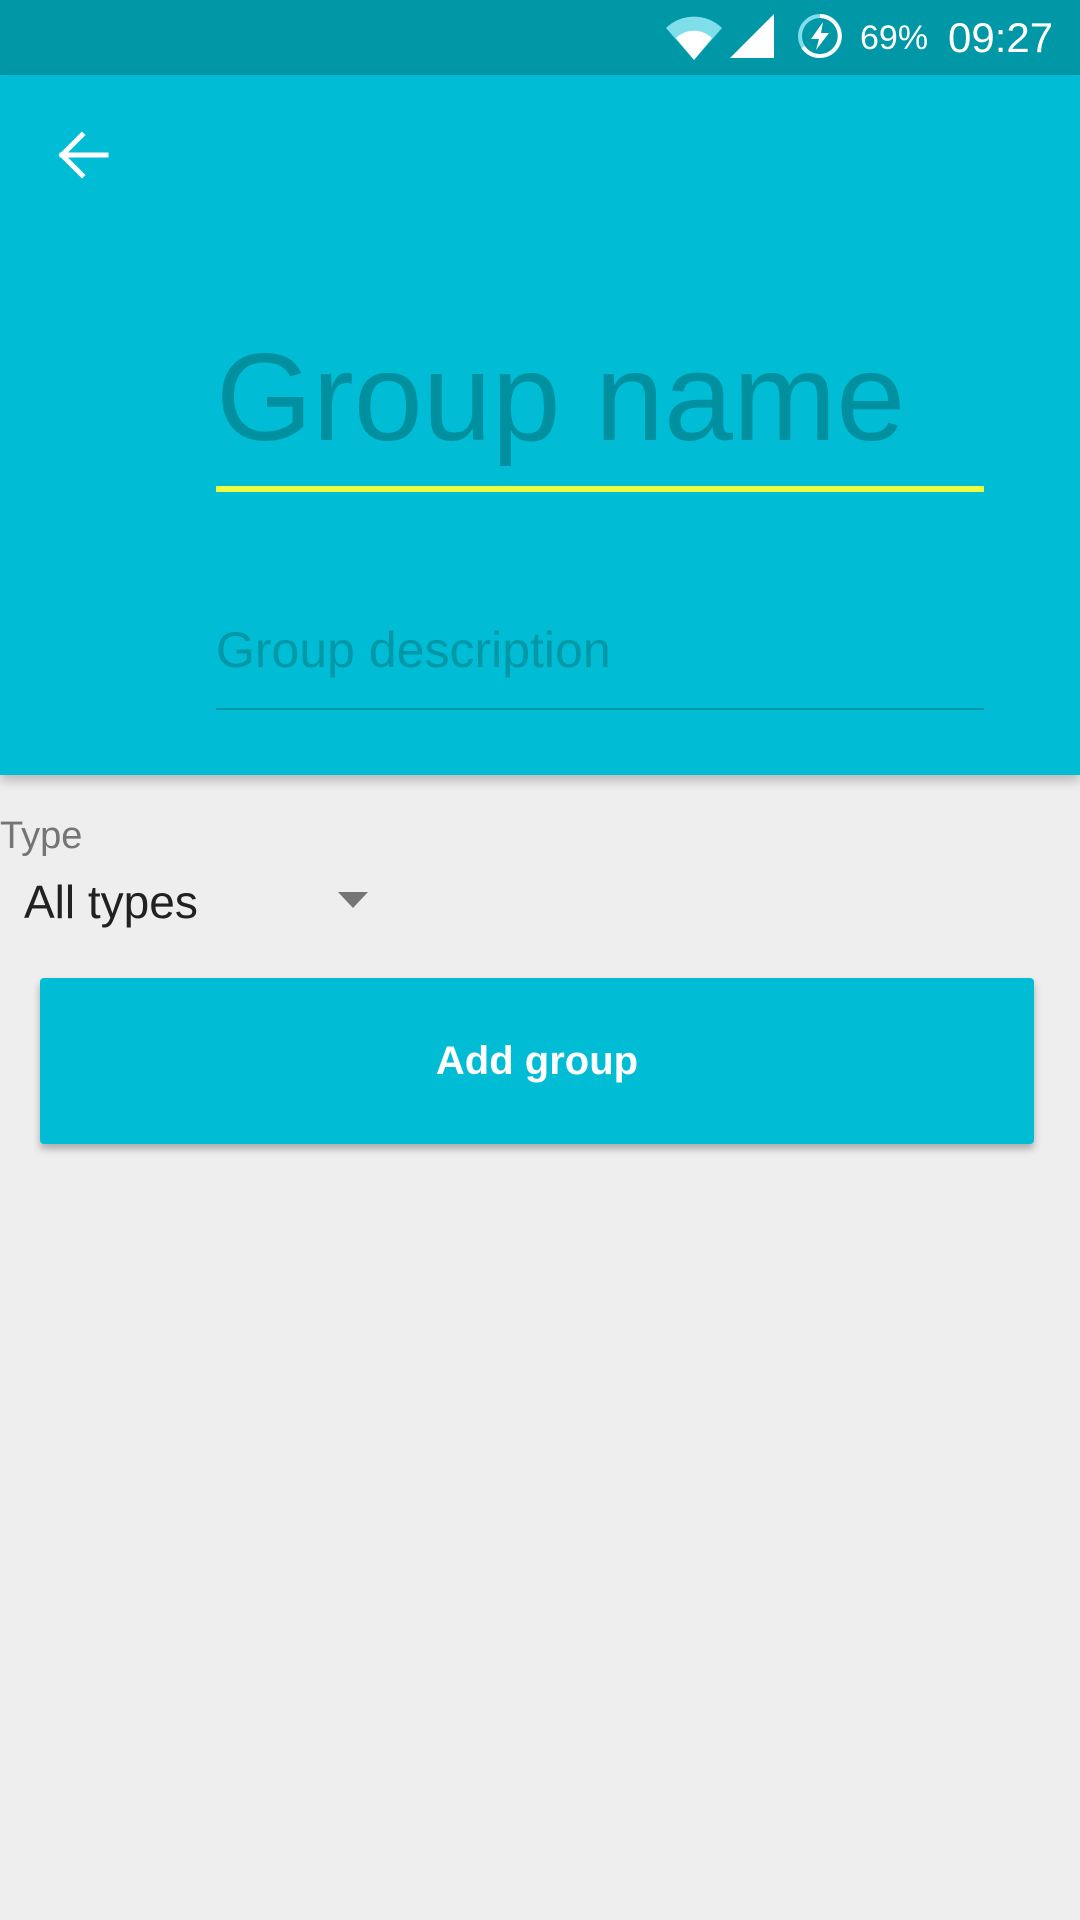 This screenshot has width=1080, height=1920. What do you see at coordinates (111, 902) in the screenshot?
I see `type-selected-value: All types` at bounding box center [111, 902].